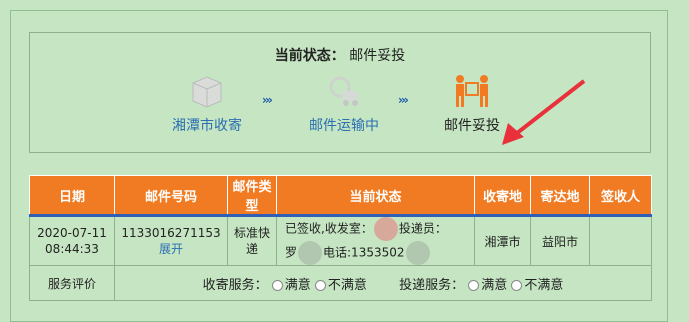 The image size is (689, 322). What do you see at coordinates (309, 56) in the screenshot?
I see `status-title-label: 当前状态：` at bounding box center [309, 56].